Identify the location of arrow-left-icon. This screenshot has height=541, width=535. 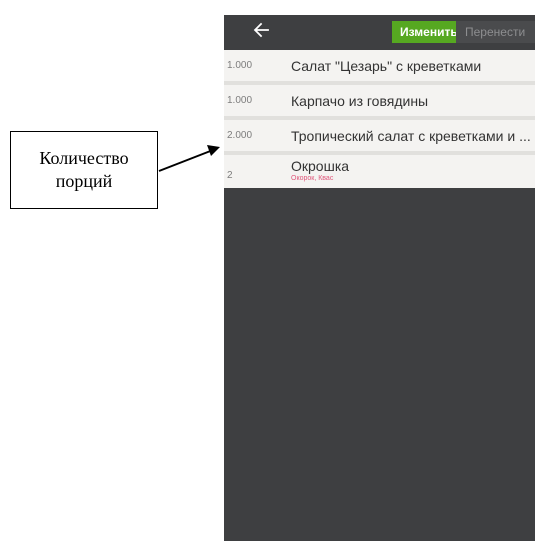
(261, 32).